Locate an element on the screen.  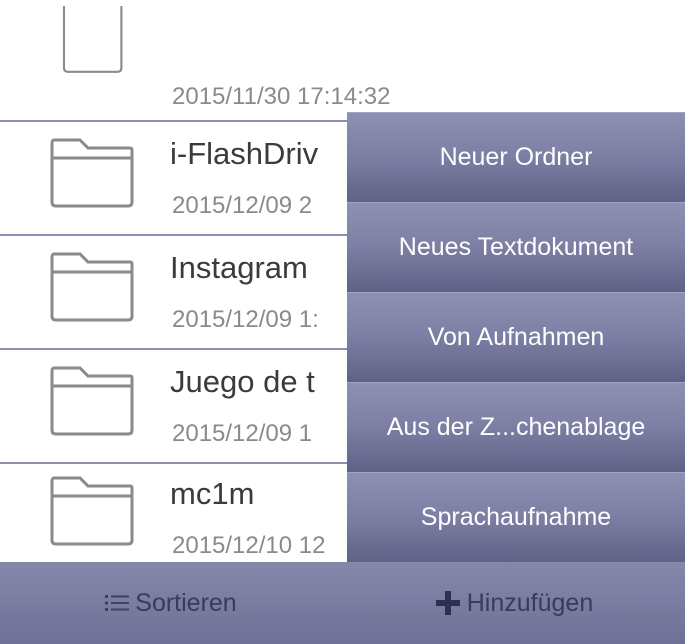
file-name: mc1m is located at coordinates (212, 493).